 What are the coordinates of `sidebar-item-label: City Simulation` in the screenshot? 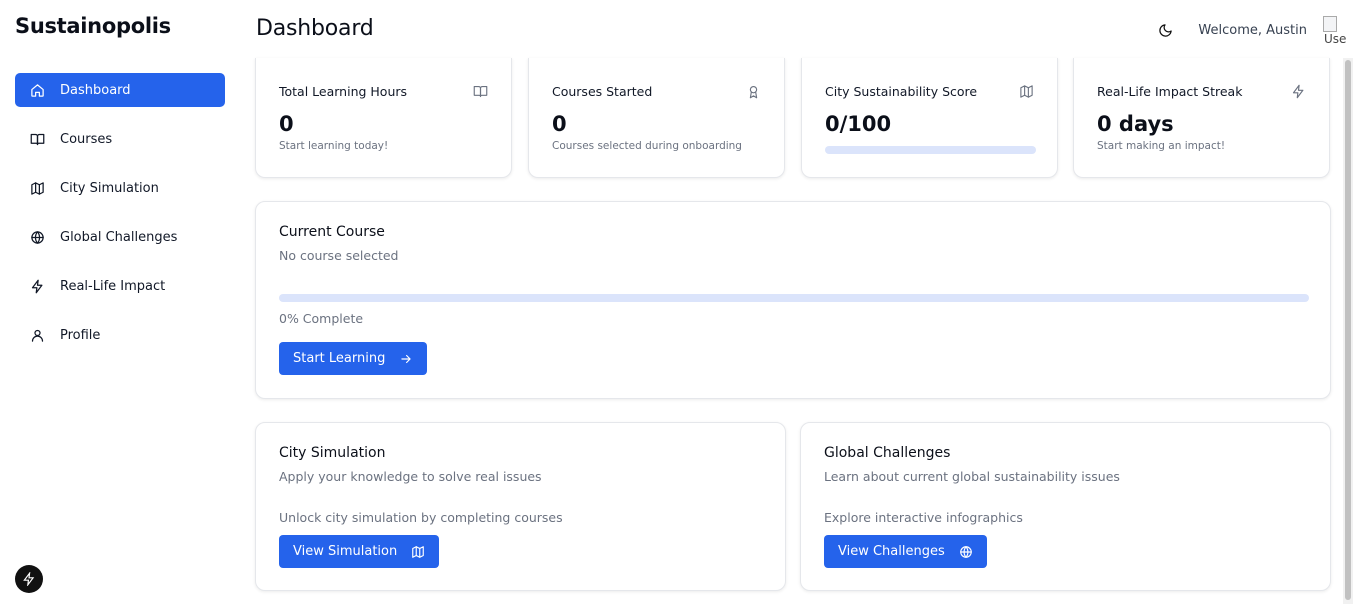 It's located at (109, 188).